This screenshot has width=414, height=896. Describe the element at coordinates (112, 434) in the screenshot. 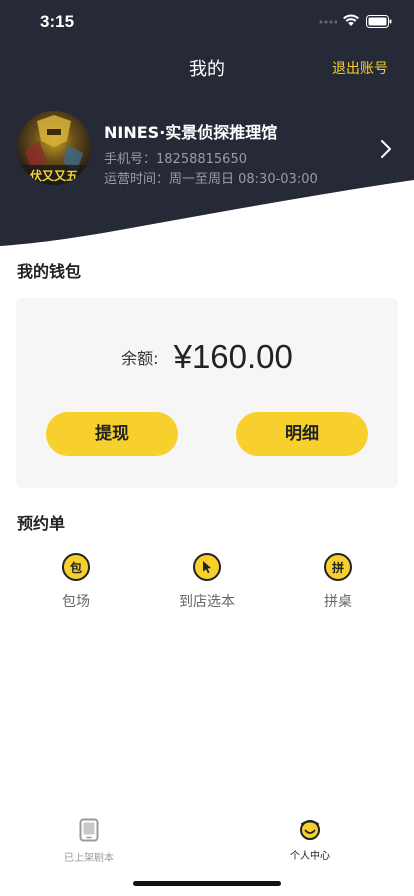

I see `withdraw-button: 提现` at that location.